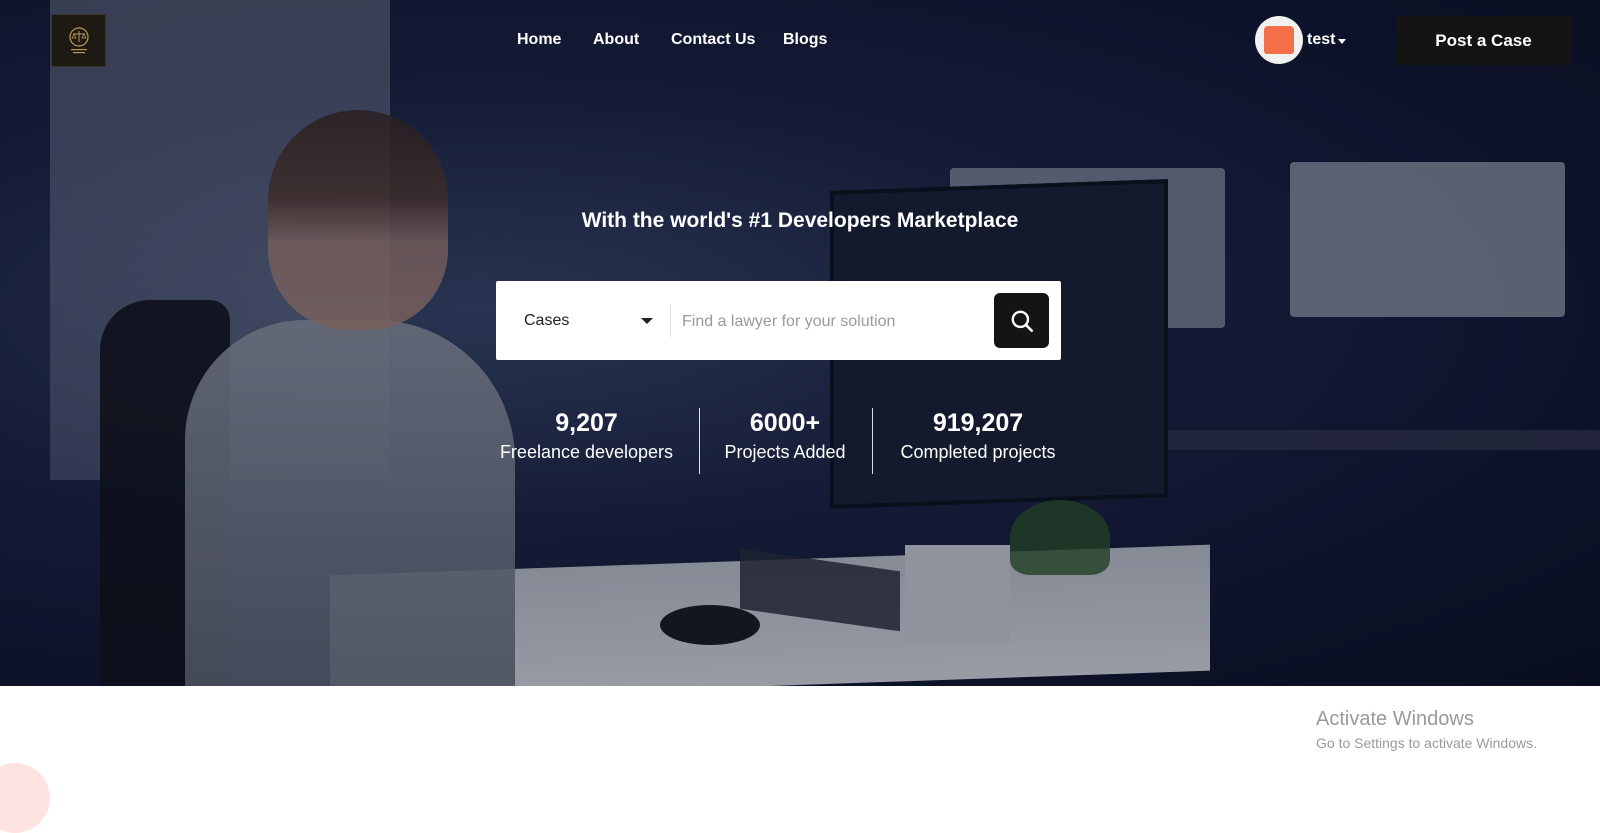 The image size is (1600, 833). I want to click on site-logo, so click(78, 40).